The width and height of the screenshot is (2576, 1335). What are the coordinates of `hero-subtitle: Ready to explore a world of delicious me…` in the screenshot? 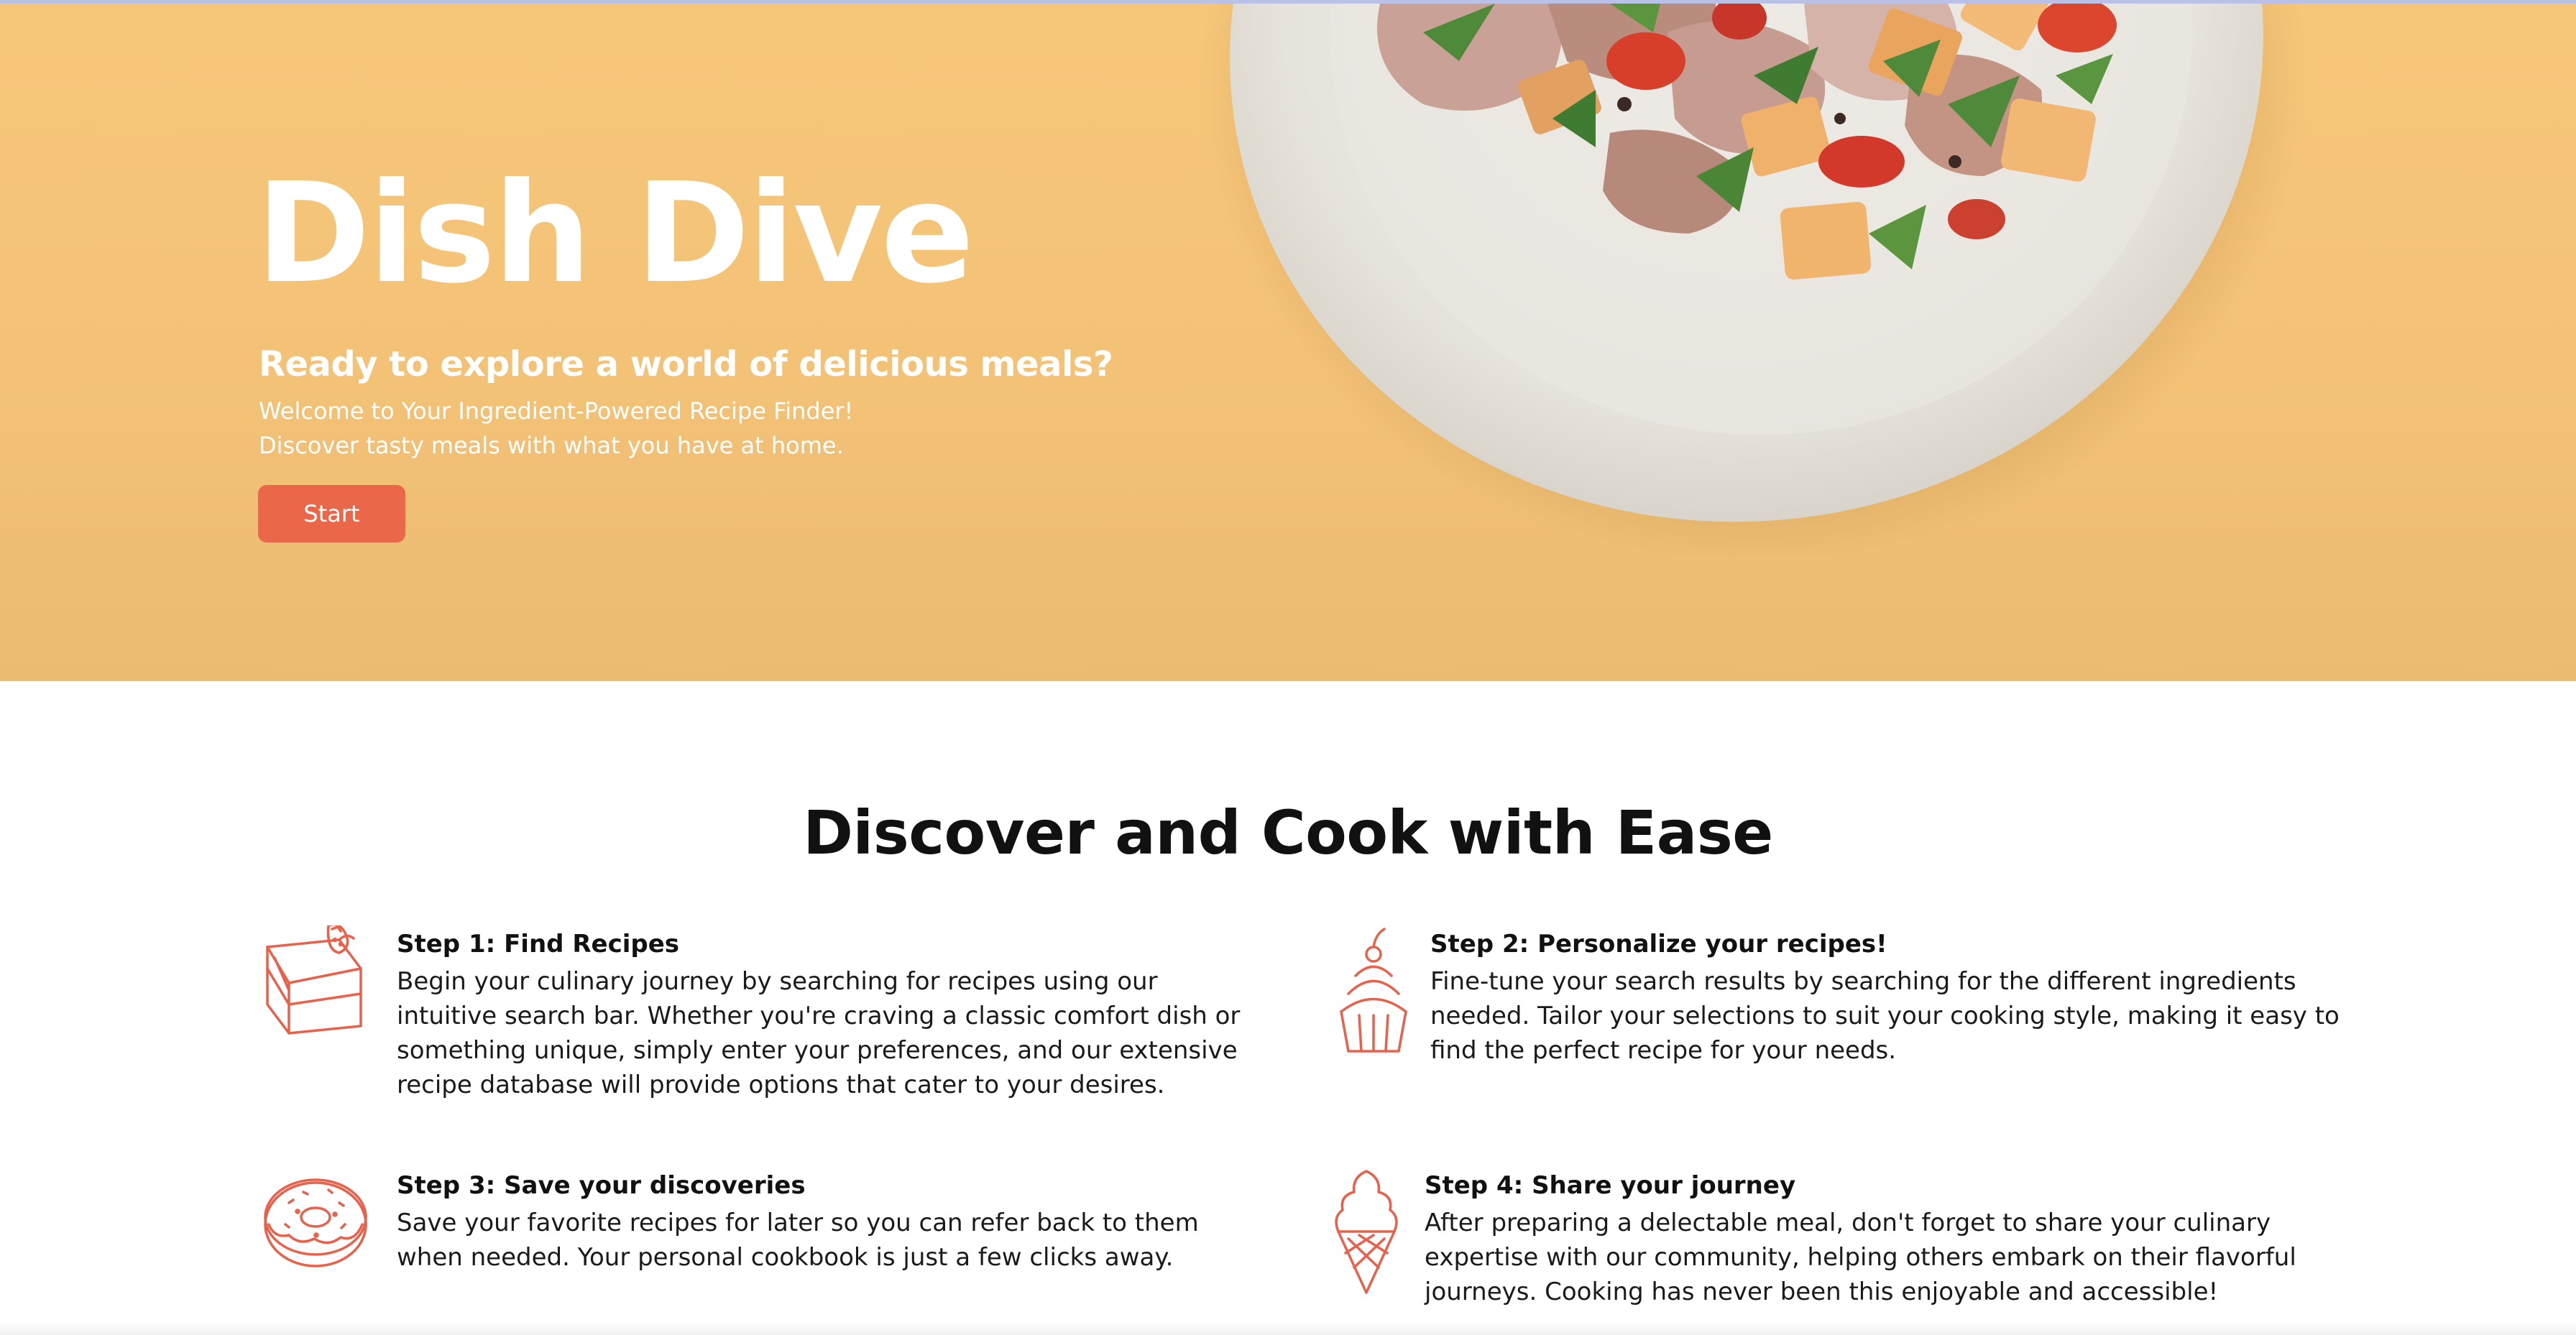 It's located at (686, 364).